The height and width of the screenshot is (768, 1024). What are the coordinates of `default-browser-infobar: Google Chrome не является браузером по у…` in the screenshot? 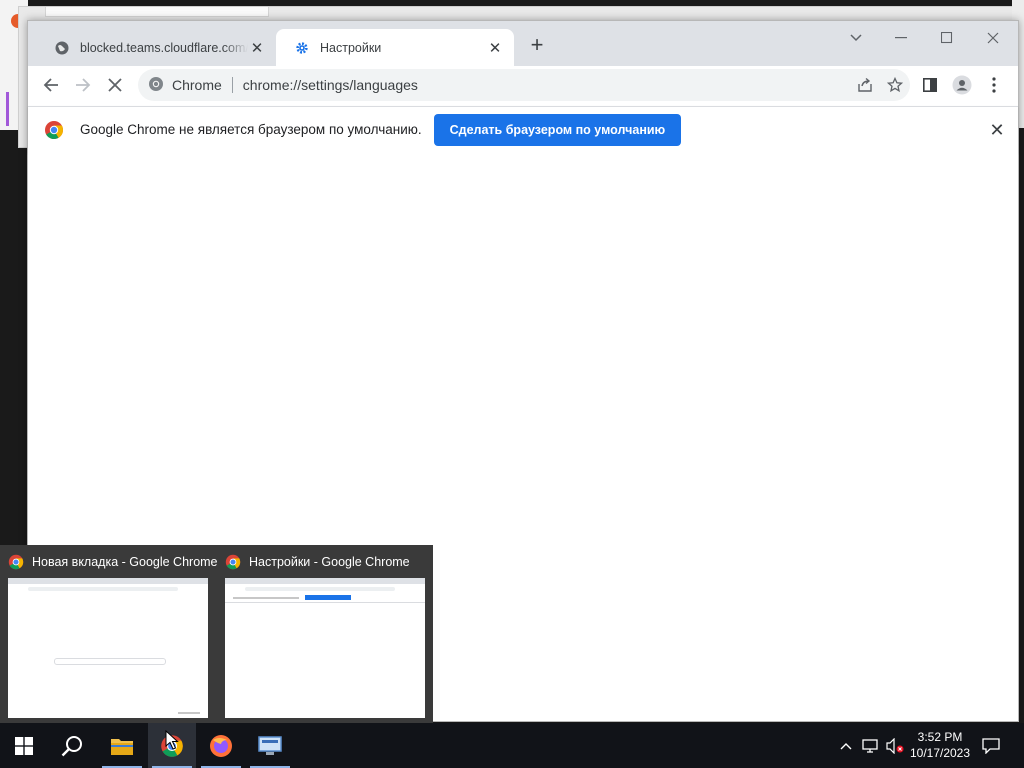 It's located at (523, 129).